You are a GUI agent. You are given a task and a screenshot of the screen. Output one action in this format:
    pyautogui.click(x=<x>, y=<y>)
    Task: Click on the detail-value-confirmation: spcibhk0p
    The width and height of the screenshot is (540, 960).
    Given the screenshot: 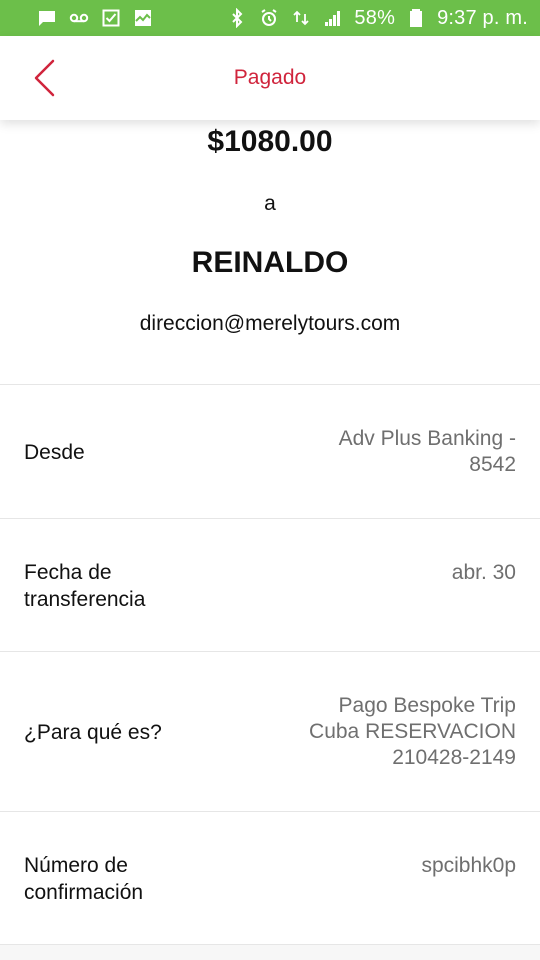 What is the action you would take?
    pyautogui.click(x=468, y=865)
    